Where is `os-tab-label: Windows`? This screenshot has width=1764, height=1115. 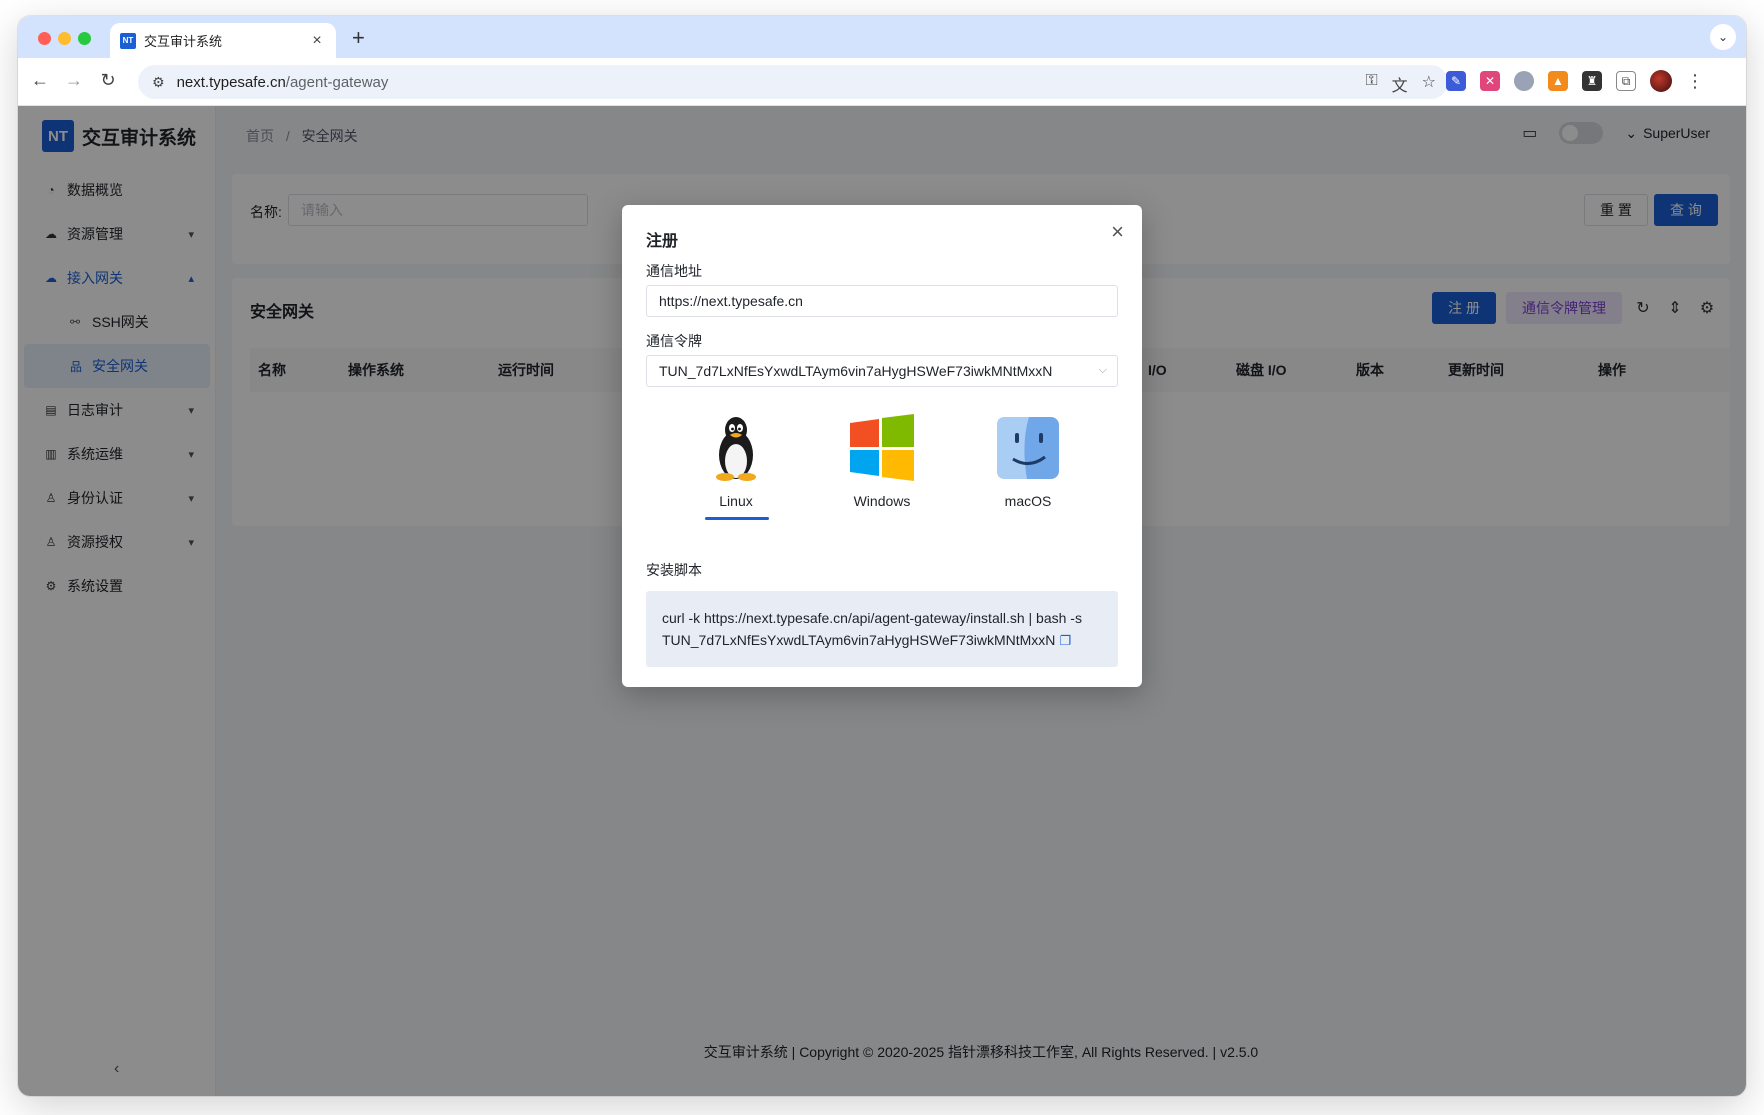 os-tab-label: Windows is located at coordinates (882, 501).